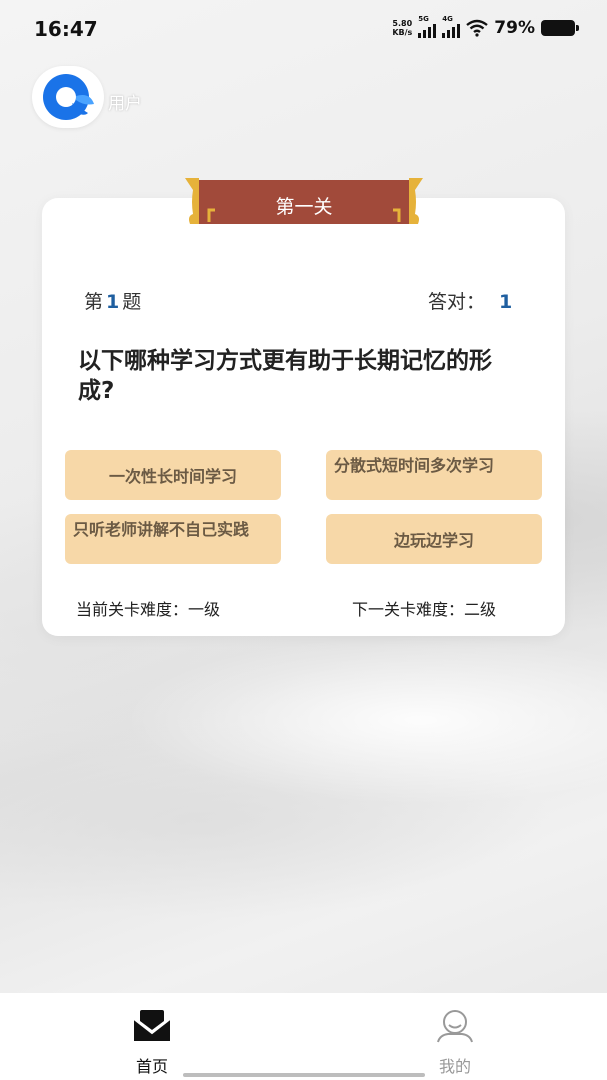  What do you see at coordinates (427, 26) in the screenshot?
I see `signal-5g-icon: 5G` at bounding box center [427, 26].